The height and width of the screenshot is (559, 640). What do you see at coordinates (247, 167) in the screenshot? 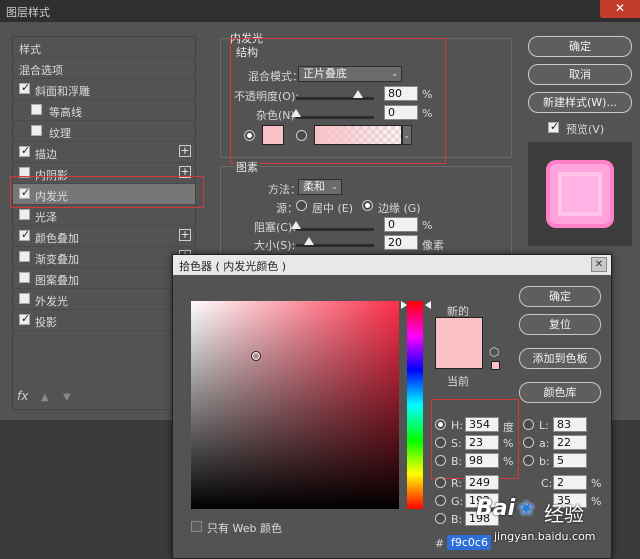
I see `elements-title: 图素` at bounding box center [247, 167].